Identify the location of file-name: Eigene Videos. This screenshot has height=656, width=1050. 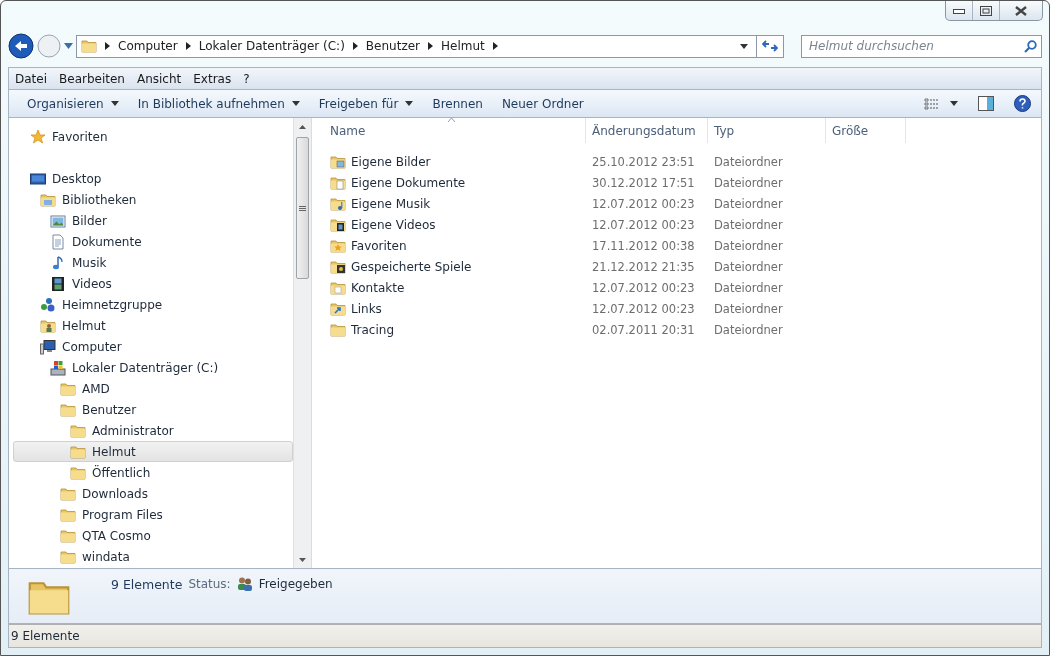
(393, 224).